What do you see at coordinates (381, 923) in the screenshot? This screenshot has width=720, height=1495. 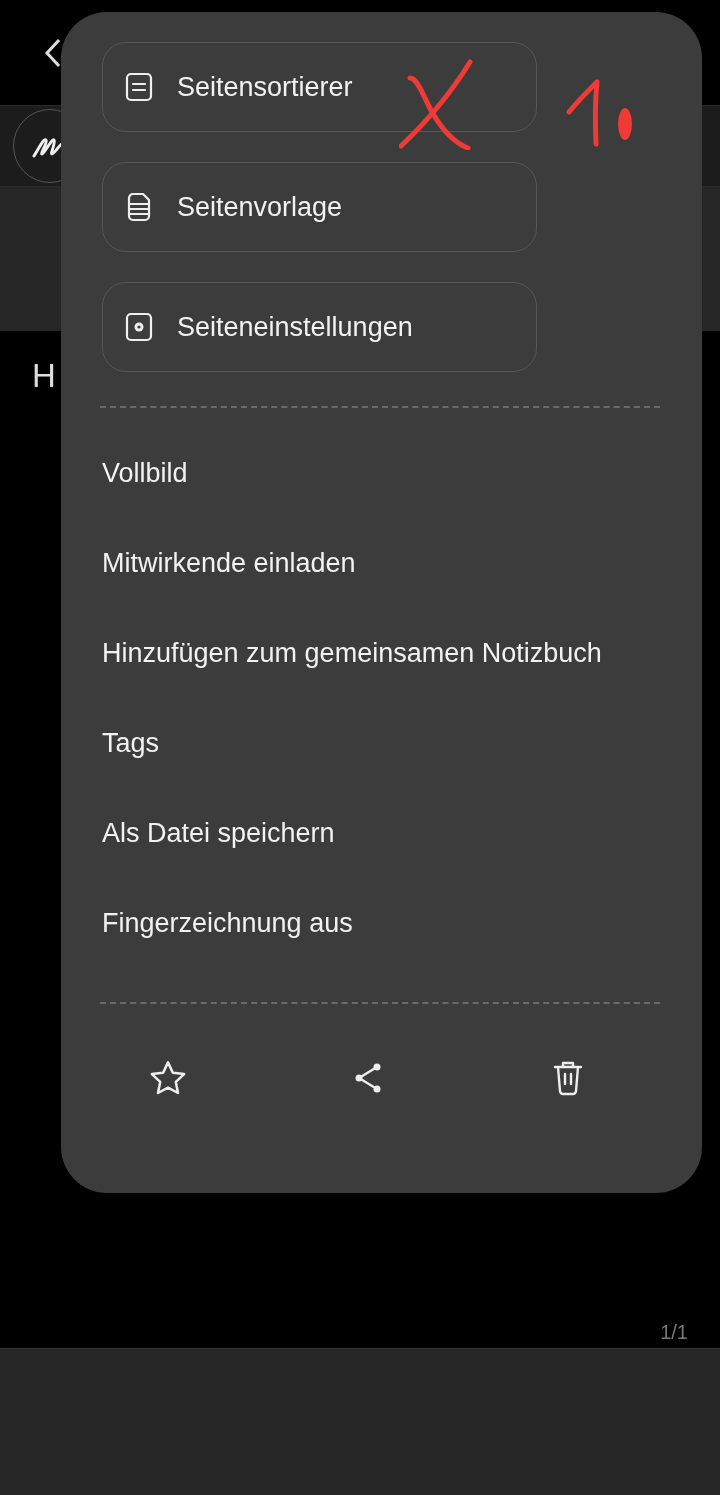 I see `menu-item: Fingerzeichnung aus` at bounding box center [381, 923].